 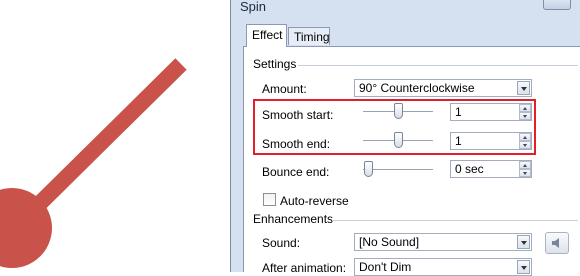 I want to click on smooth-start-label: Smooth start:, so click(x=298, y=115).